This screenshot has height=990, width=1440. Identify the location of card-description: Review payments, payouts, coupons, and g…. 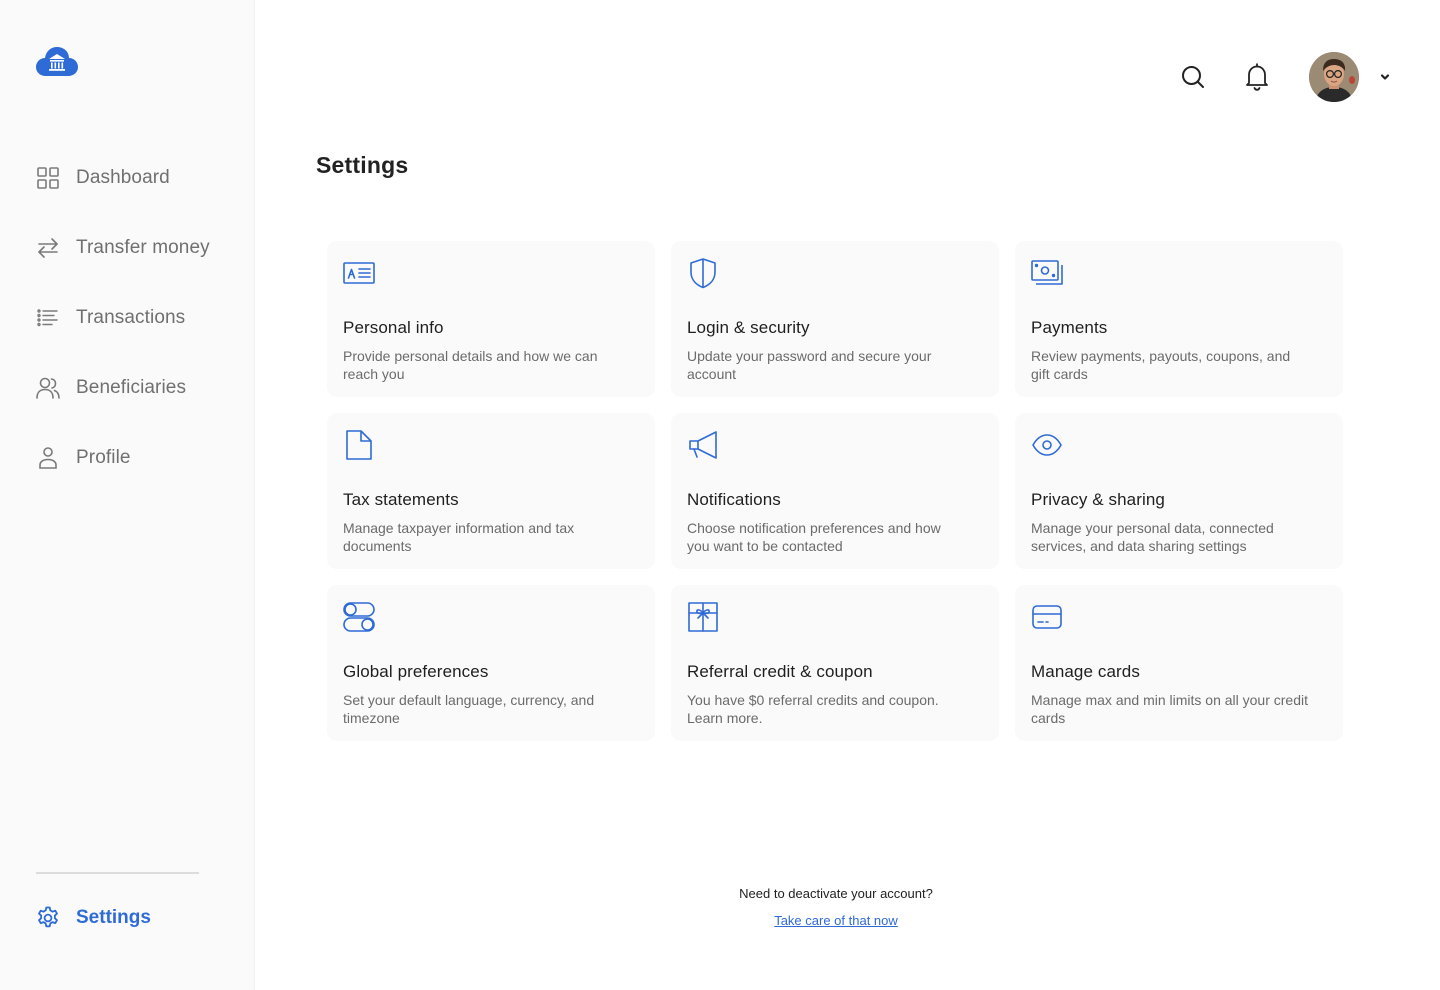
(1161, 365).